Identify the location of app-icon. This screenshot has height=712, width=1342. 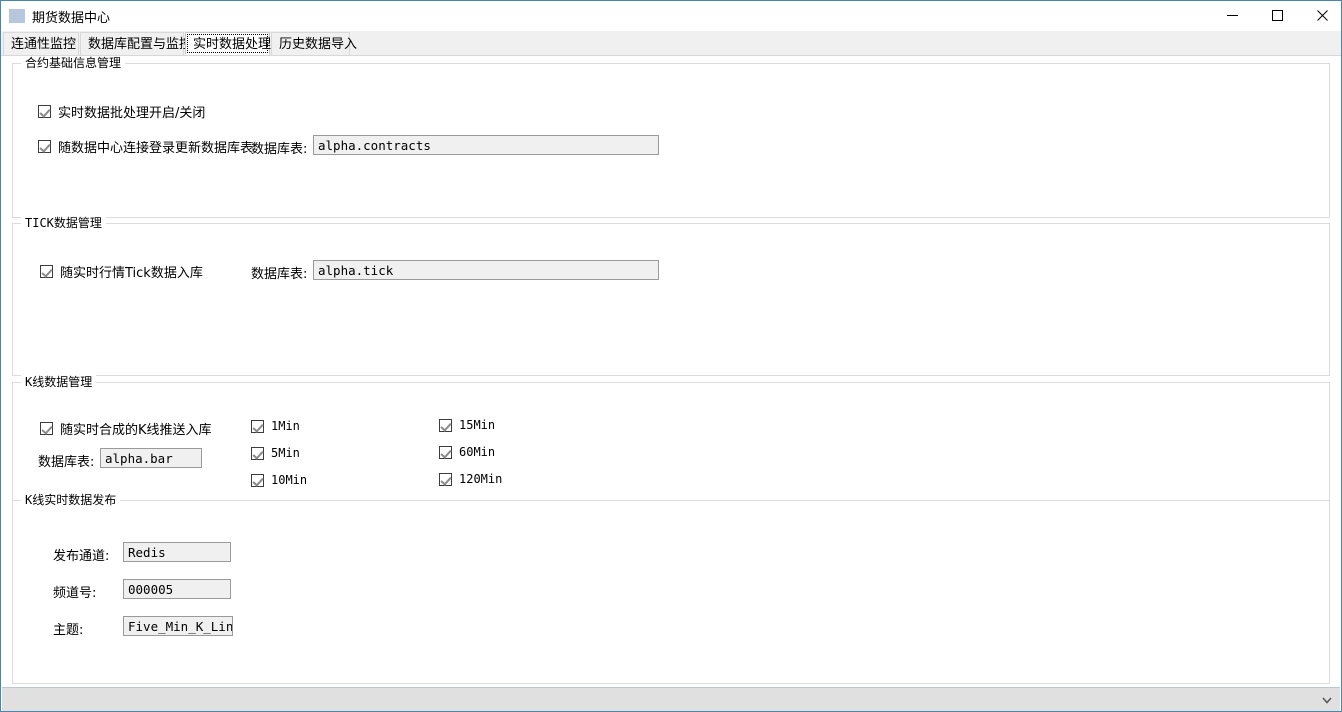
(17, 16).